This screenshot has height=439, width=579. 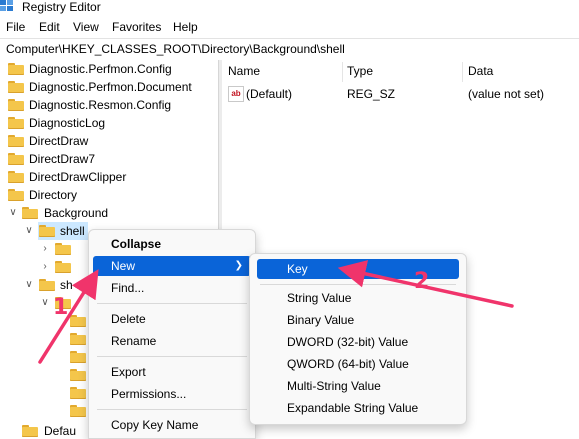 I want to click on menu-bar: File Edit View Favorites Help, so click(x=289, y=27).